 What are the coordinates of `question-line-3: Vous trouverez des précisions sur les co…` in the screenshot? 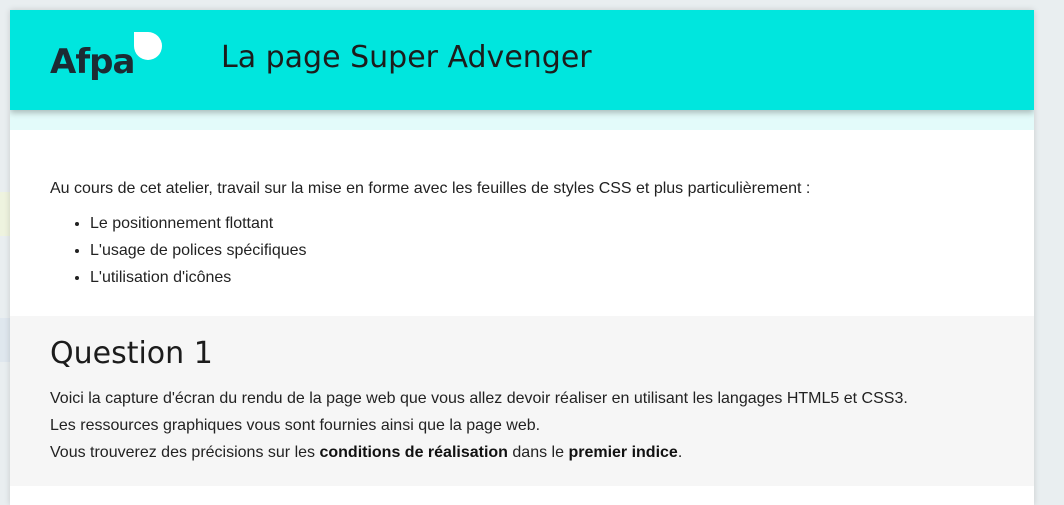 It's located at (522, 452).